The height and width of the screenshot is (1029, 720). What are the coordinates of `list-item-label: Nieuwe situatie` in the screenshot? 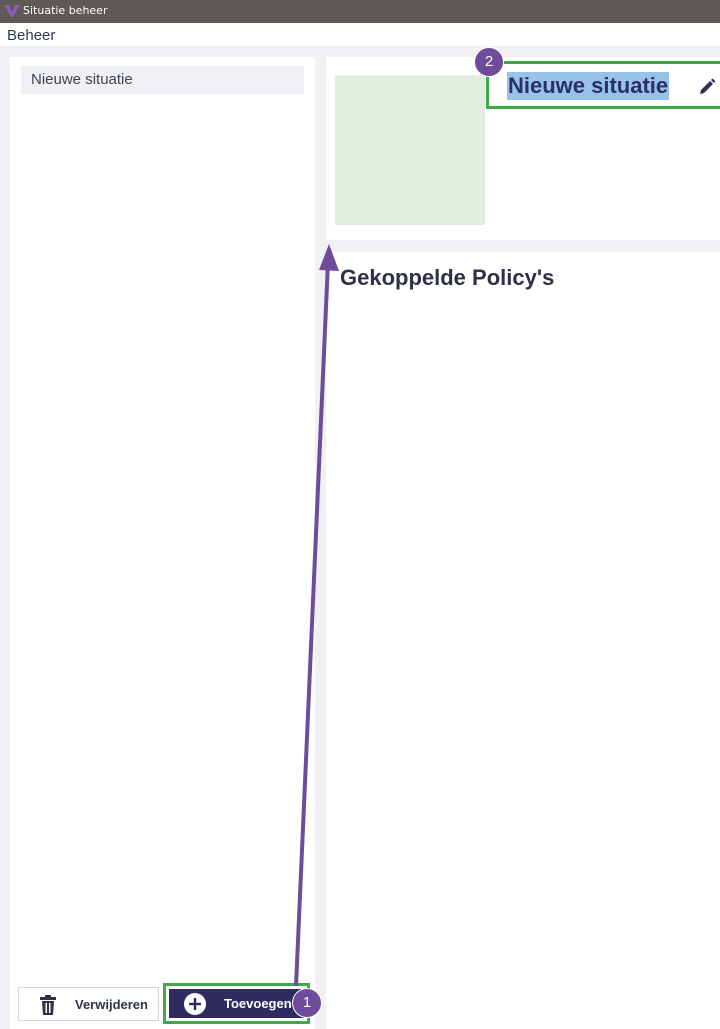 It's located at (82, 79).